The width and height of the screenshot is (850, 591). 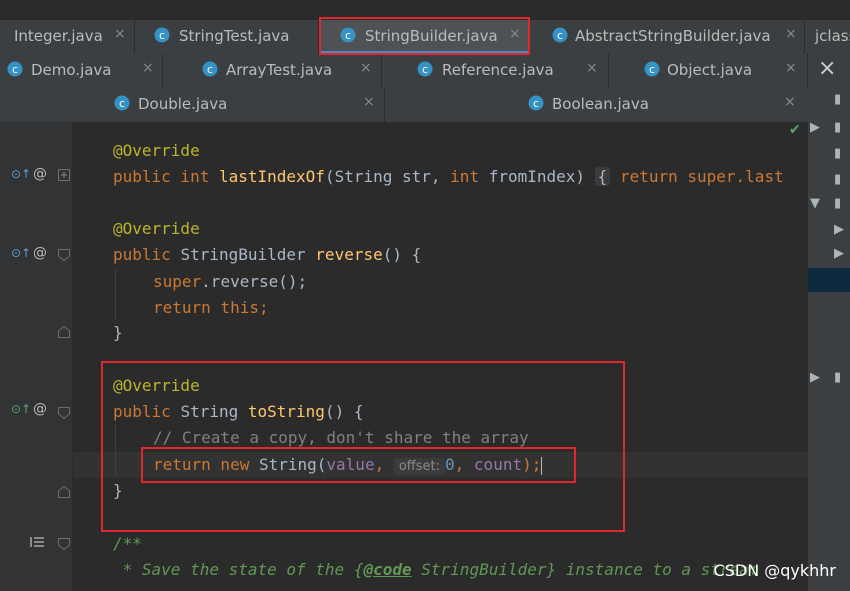 I want to click on type-name: StringBuilder, so click(x=248, y=254).